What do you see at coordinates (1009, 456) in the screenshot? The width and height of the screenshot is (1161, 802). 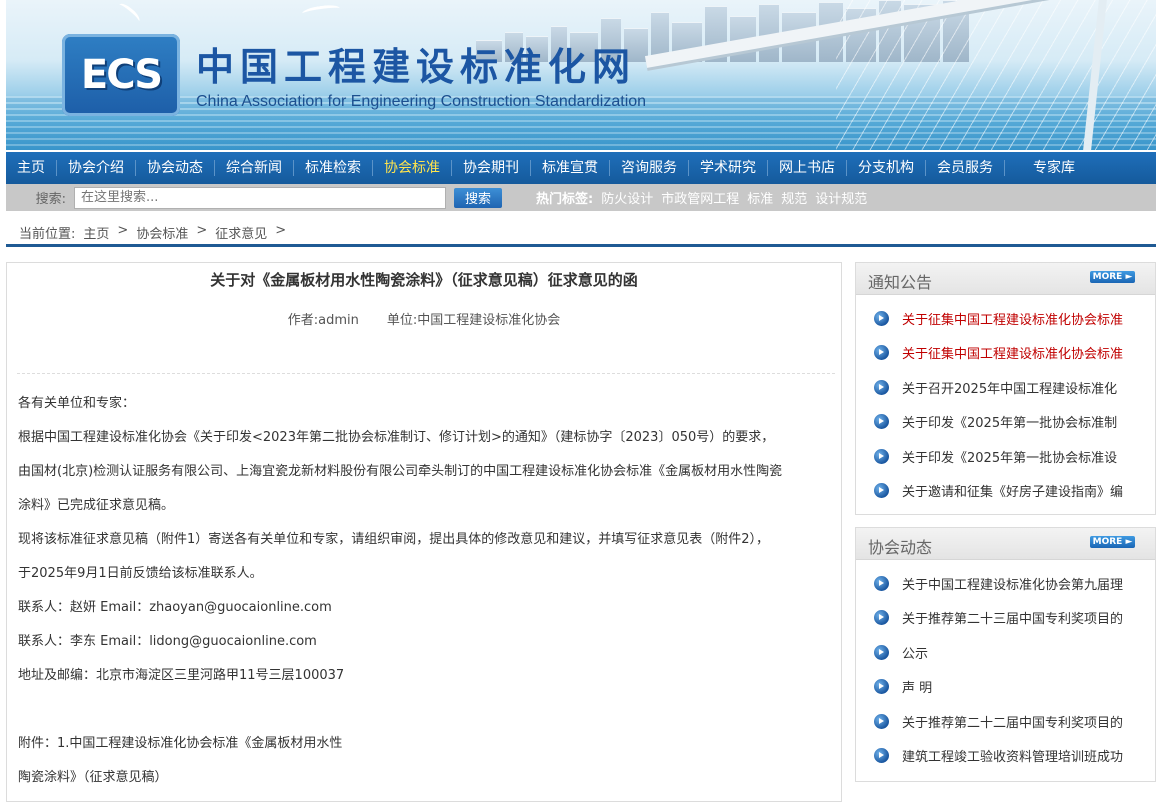 I see `notice-item-label: 关于印发《2025年第一批协会标准设` at bounding box center [1009, 456].